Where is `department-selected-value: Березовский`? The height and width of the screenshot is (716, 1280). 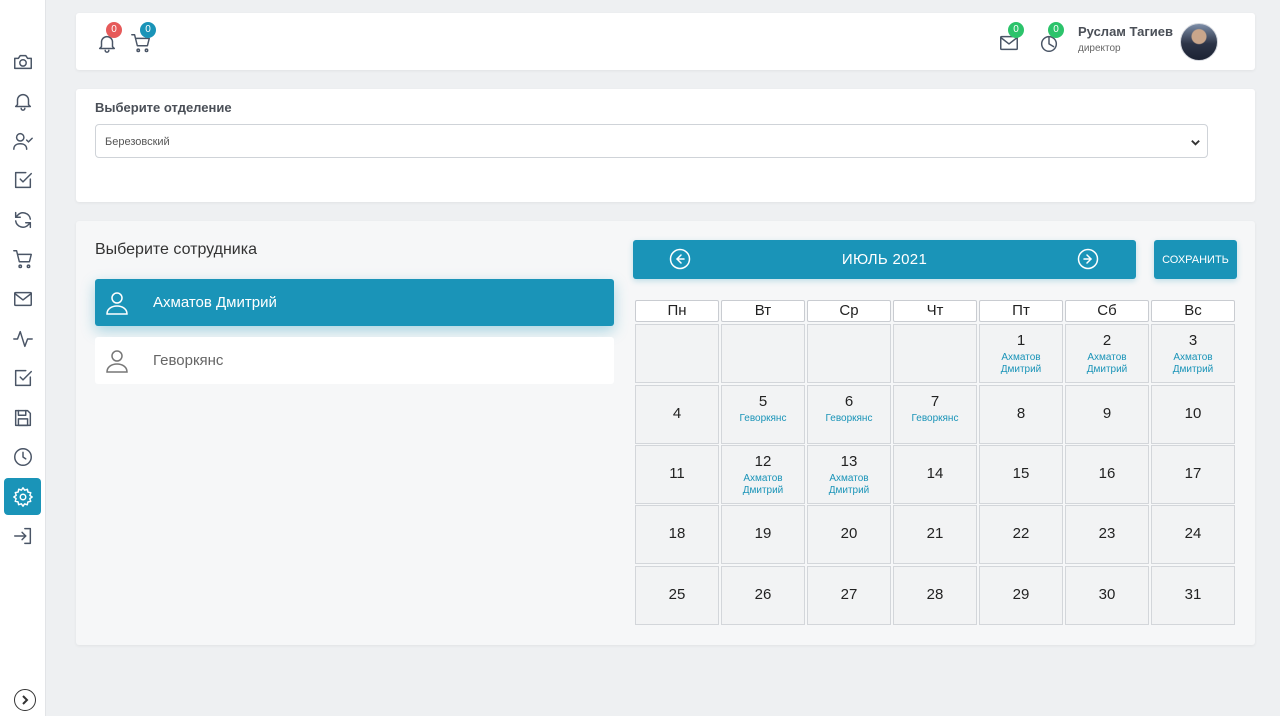
department-selected-value: Березовский is located at coordinates (137, 142).